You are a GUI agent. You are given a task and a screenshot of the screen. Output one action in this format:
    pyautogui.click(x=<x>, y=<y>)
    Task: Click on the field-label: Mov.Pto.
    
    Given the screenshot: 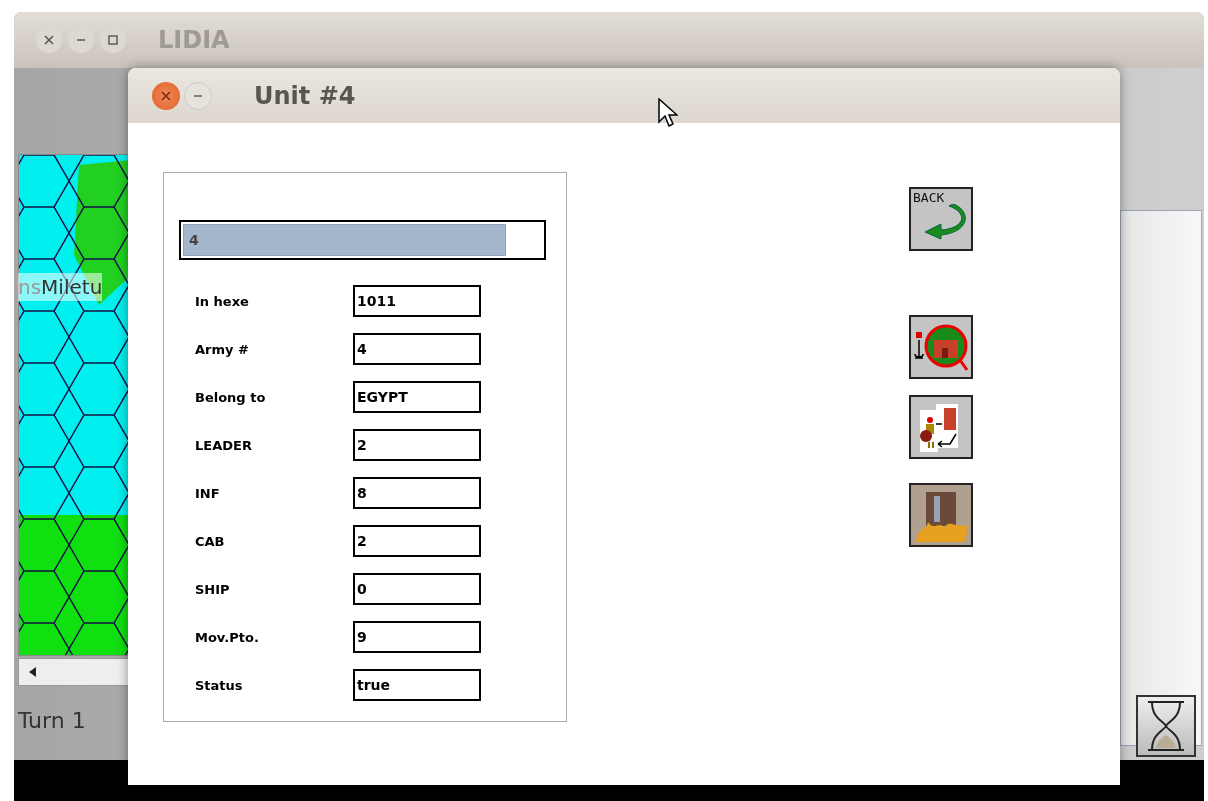 What is the action you would take?
    pyautogui.click(x=227, y=637)
    